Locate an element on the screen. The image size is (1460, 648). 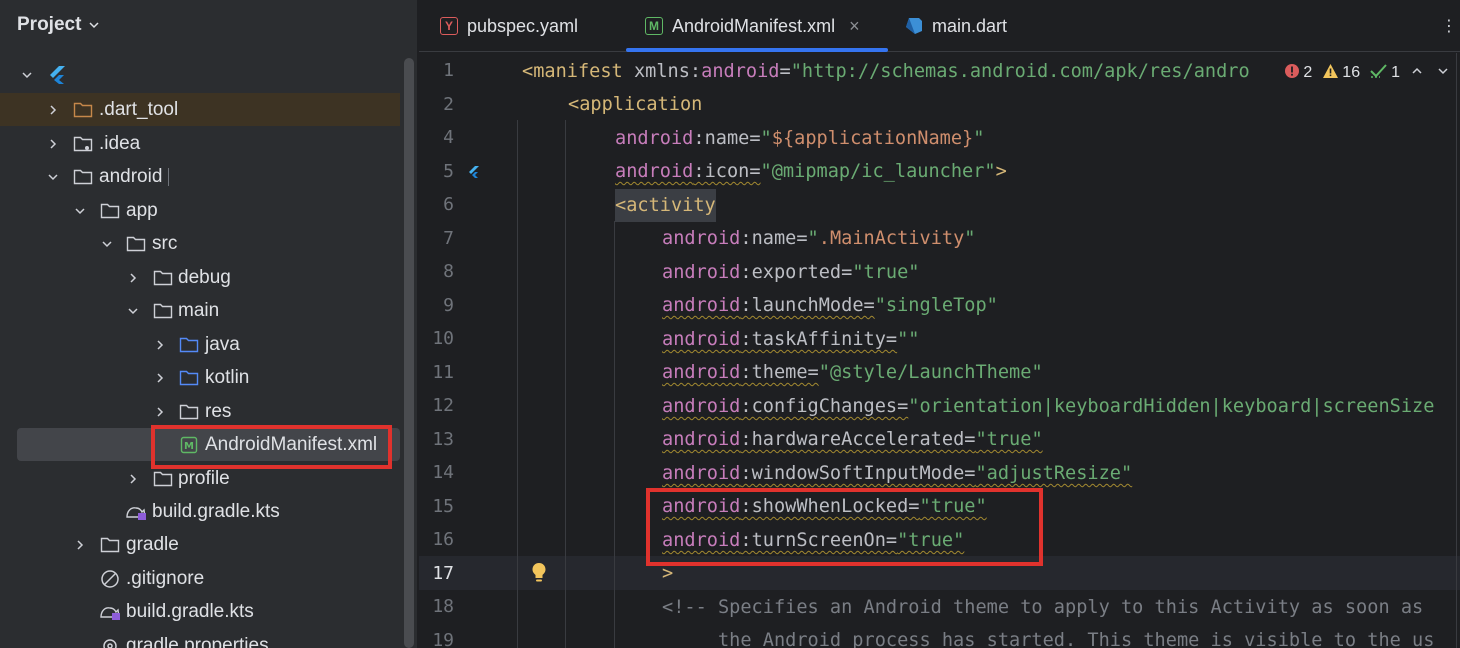
tab-android-manifest: M AndroidManifest.xml × is located at coordinates (752, 26).